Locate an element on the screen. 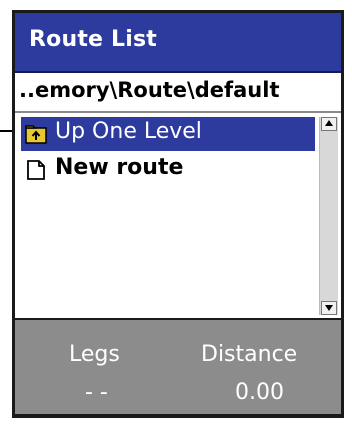 The image size is (352, 424). current-path: ..emory\Route\default is located at coordinates (149, 90).